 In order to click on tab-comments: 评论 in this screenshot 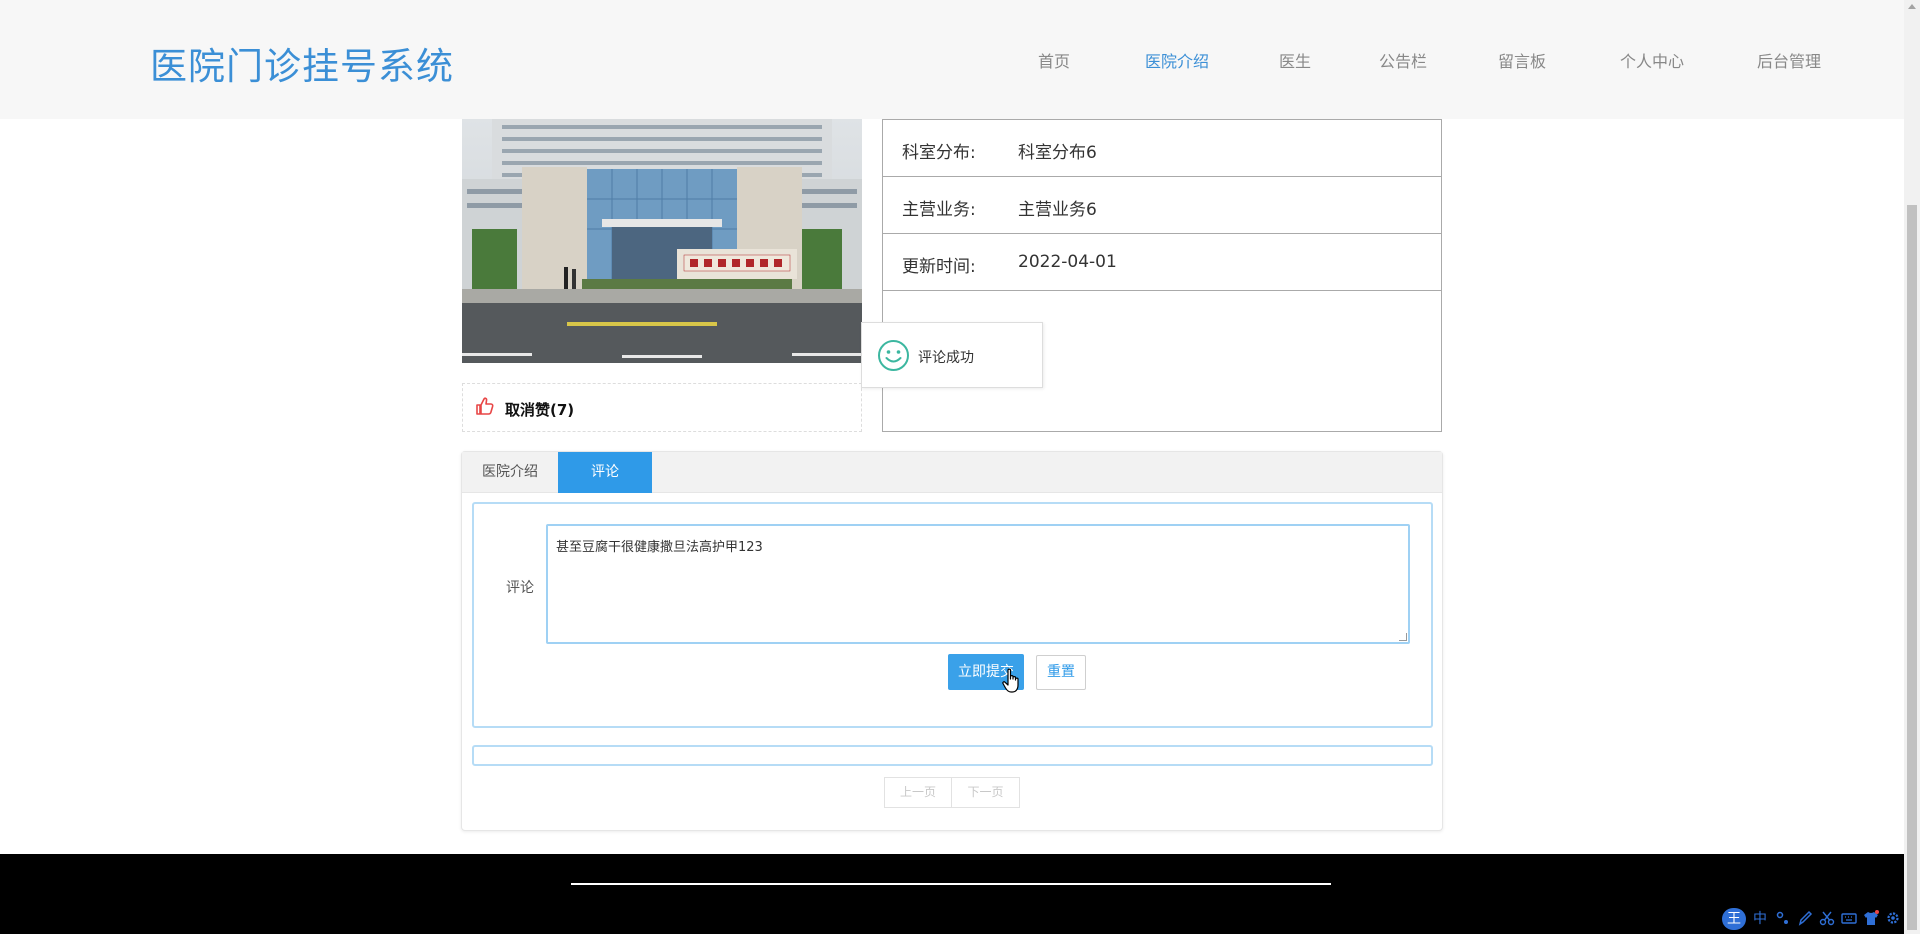, I will do `click(605, 472)`.